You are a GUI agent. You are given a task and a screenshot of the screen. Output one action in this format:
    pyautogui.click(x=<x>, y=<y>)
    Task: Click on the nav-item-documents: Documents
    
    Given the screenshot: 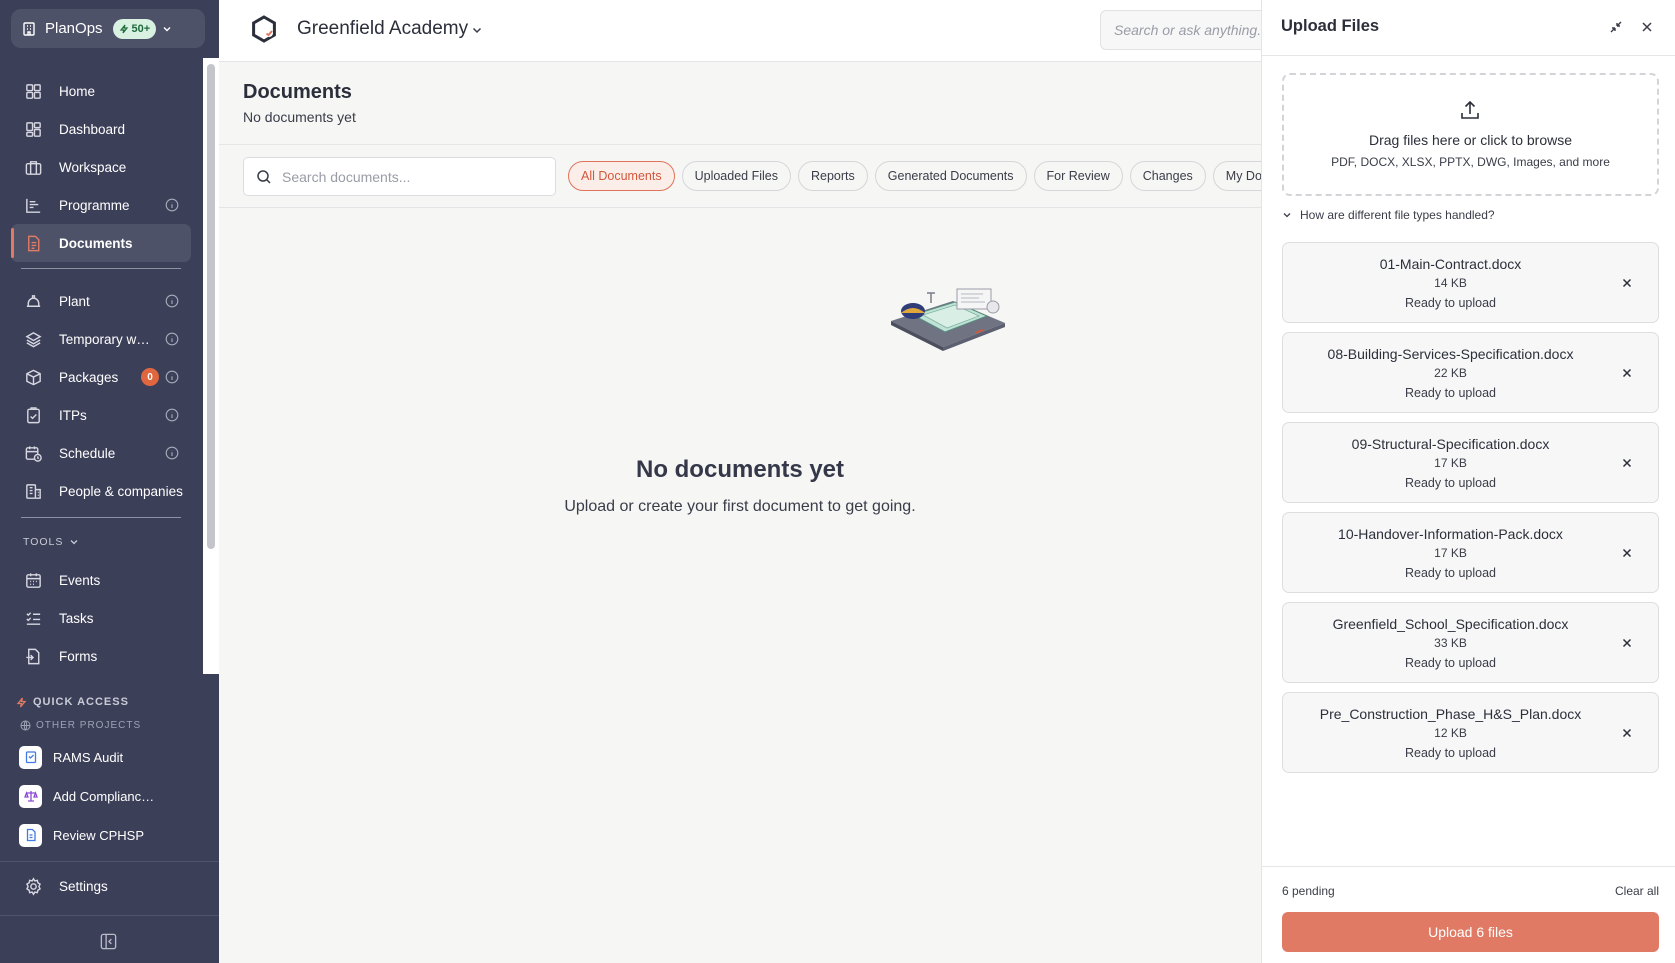 What is the action you would take?
    pyautogui.click(x=101, y=243)
    